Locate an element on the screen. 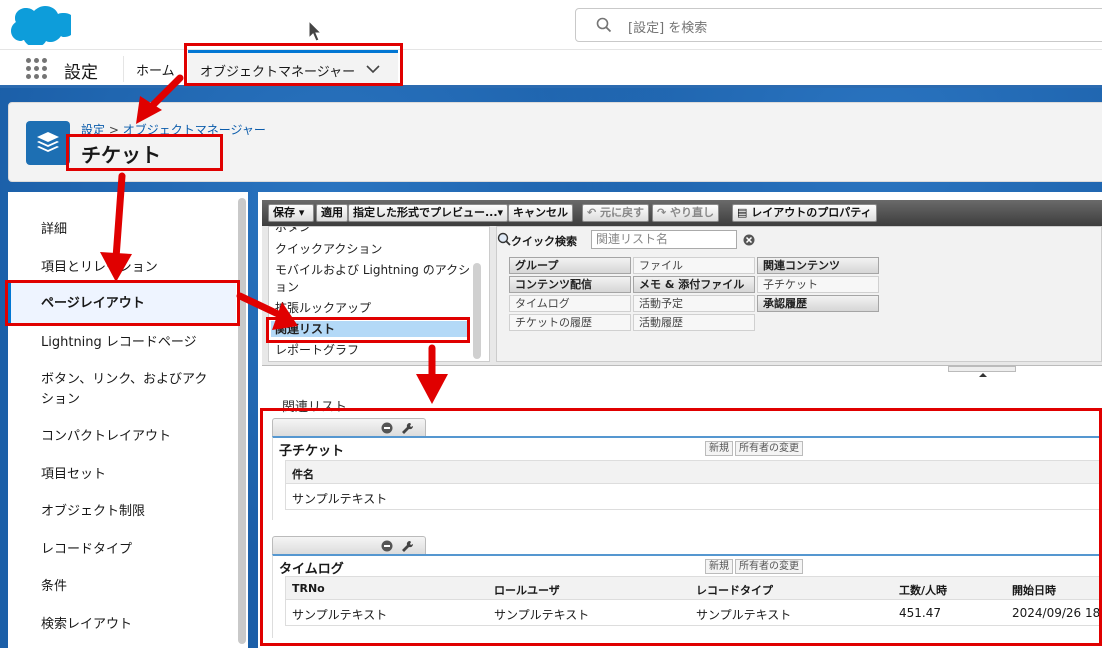  setup-search-box: [設定] を検索 is located at coordinates (838, 25).